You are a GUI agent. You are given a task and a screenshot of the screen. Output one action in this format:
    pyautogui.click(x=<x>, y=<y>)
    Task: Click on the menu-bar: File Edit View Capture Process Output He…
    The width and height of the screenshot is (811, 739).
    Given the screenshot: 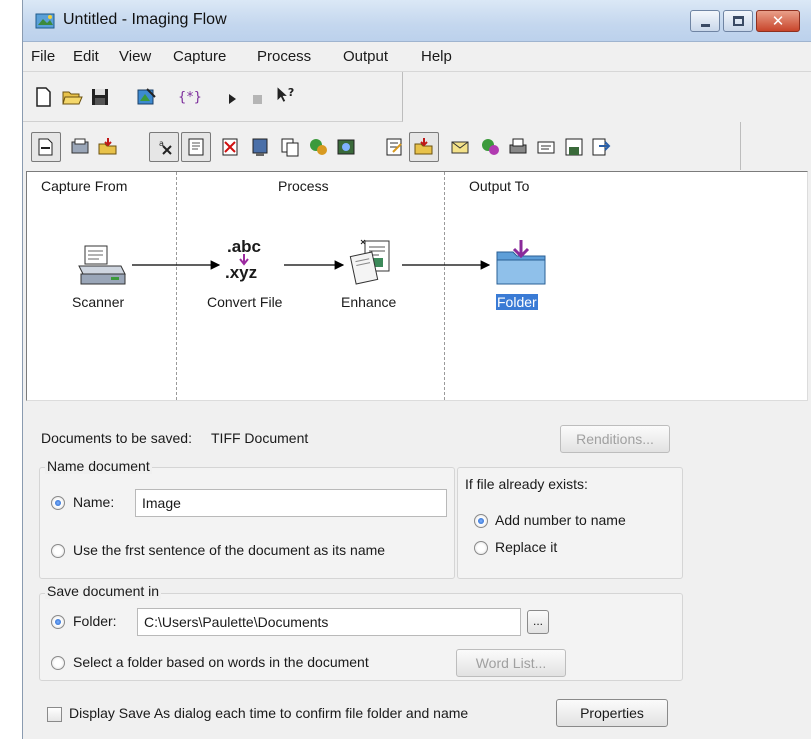 What is the action you would take?
    pyautogui.click(x=417, y=57)
    